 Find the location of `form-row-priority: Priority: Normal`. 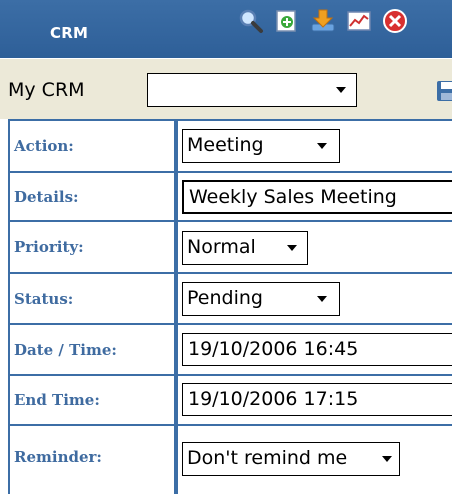

form-row-priority: Priority: Normal is located at coordinates (230, 247).